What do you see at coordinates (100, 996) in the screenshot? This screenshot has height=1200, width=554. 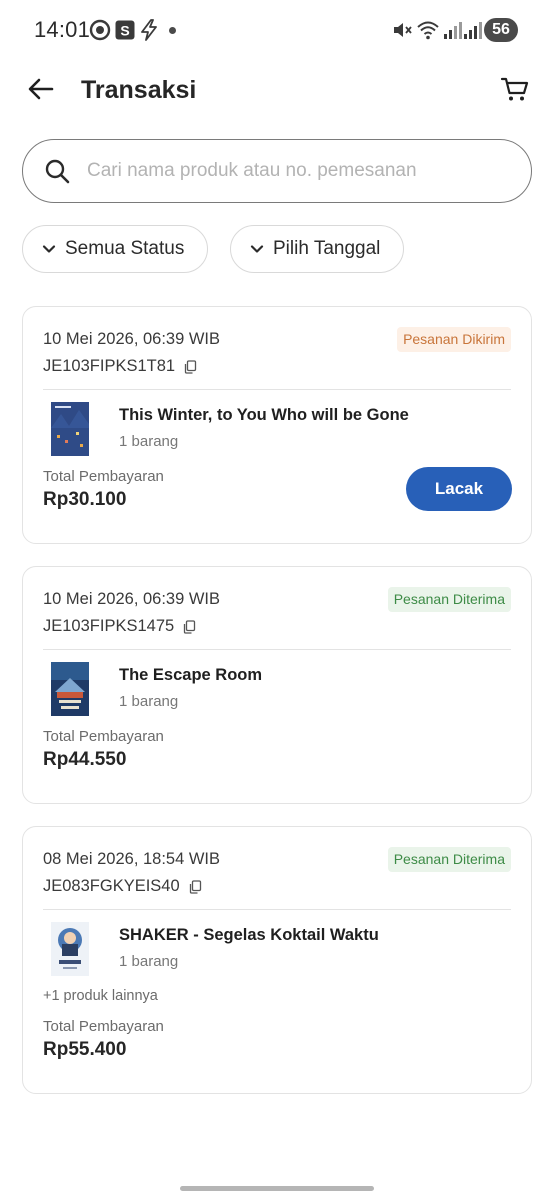 I see `more-products-label: +1 produk lainnya` at bounding box center [100, 996].